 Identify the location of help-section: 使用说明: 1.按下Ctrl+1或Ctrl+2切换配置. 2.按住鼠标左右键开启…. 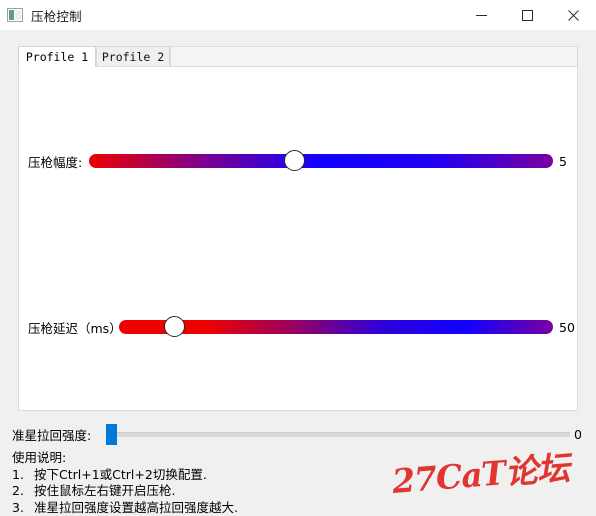
(222, 483).